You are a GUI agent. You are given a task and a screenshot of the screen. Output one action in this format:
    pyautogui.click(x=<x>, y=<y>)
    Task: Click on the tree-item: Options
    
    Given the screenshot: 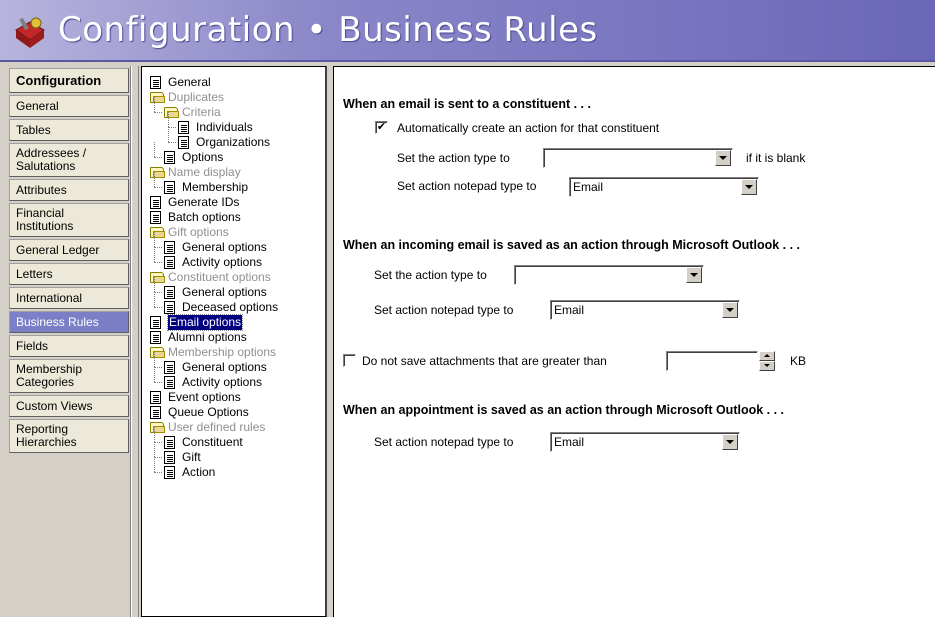 What is the action you would take?
    pyautogui.click(x=233, y=153)
    